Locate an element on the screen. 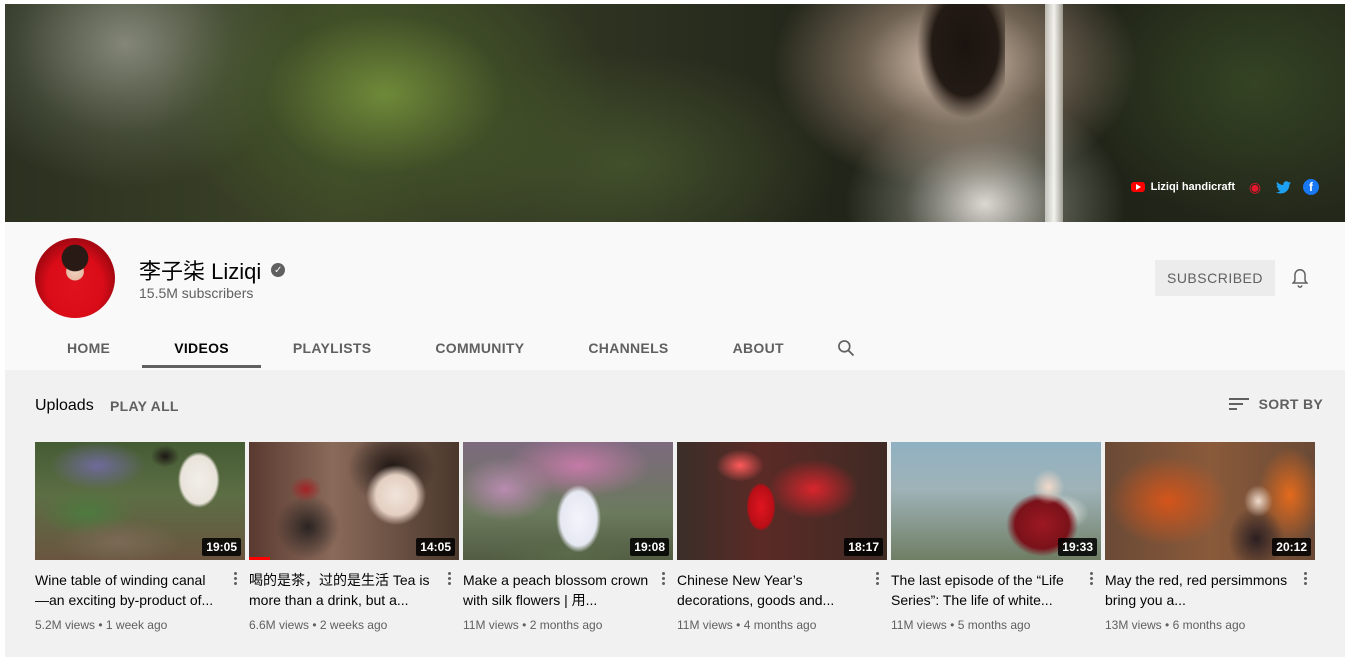  twitter-icon is located at coordinates (1283, 187).